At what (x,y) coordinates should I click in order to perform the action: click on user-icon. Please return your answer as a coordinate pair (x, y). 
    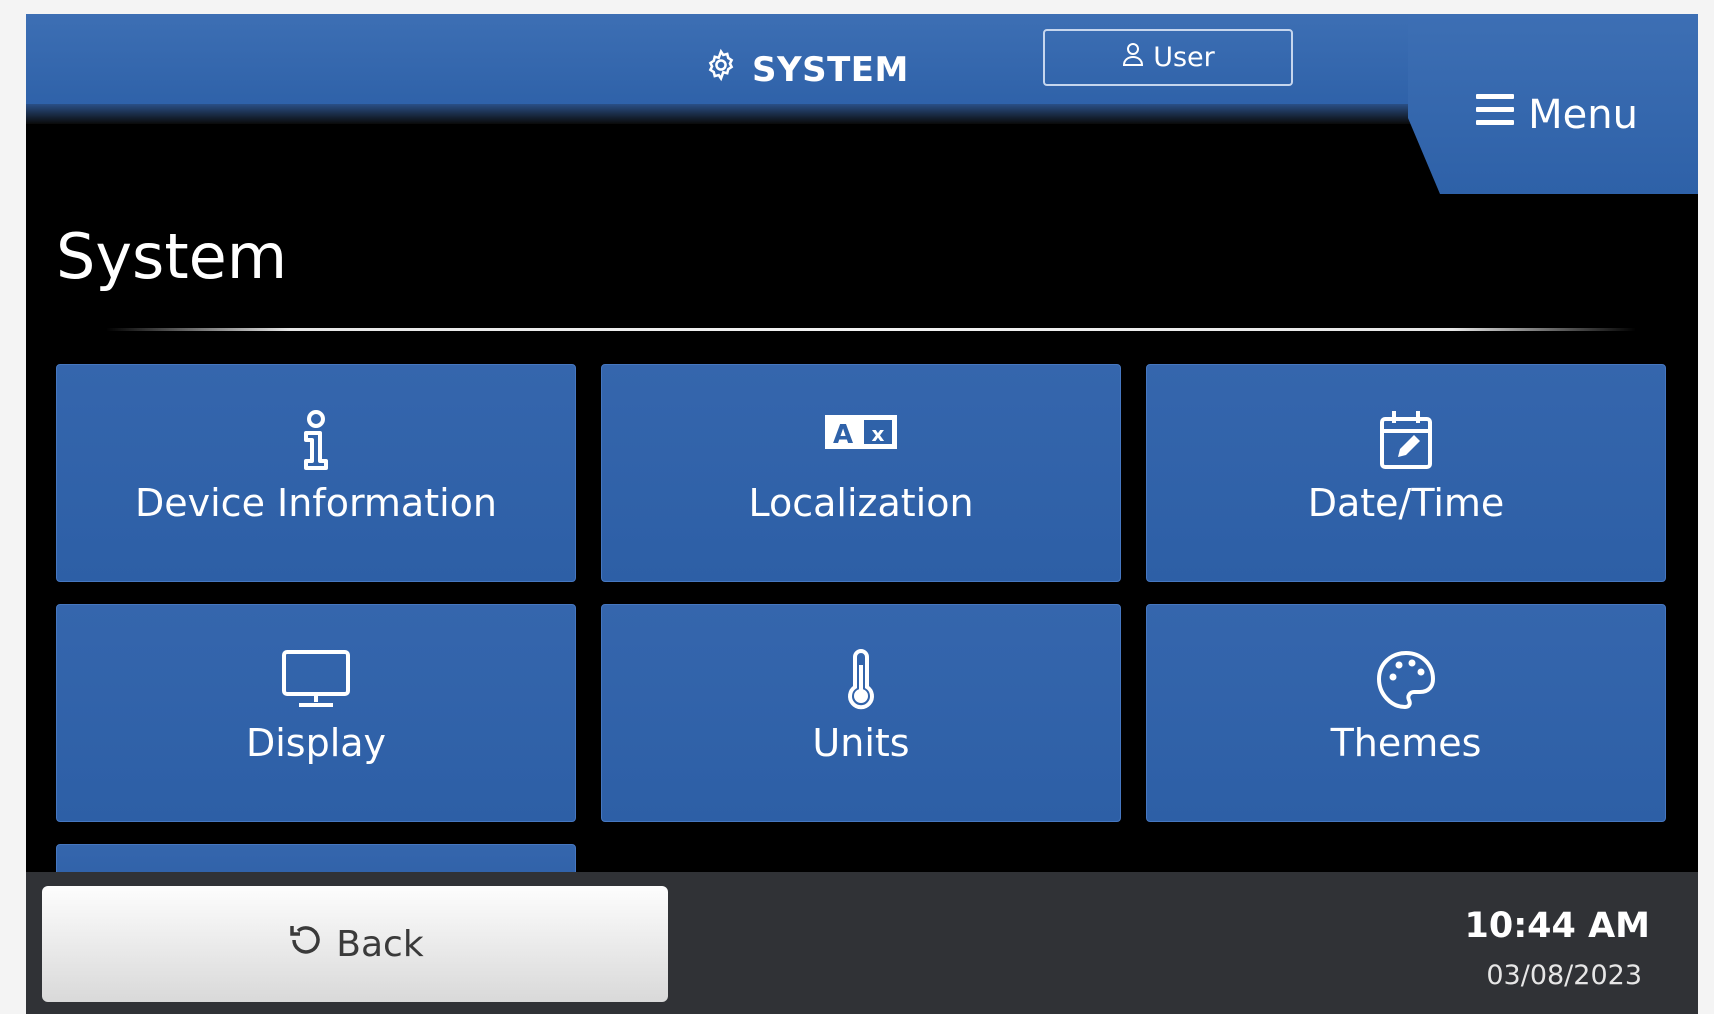
    Looking at the image, I should click on (1133, 57).